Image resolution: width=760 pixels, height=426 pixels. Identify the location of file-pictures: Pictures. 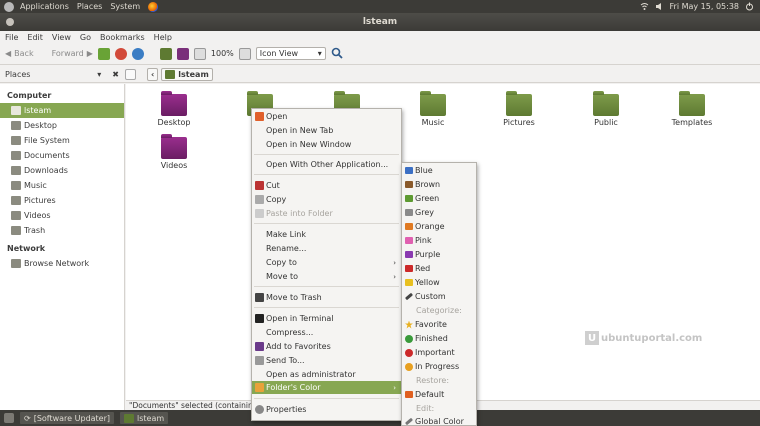
(519, 109).